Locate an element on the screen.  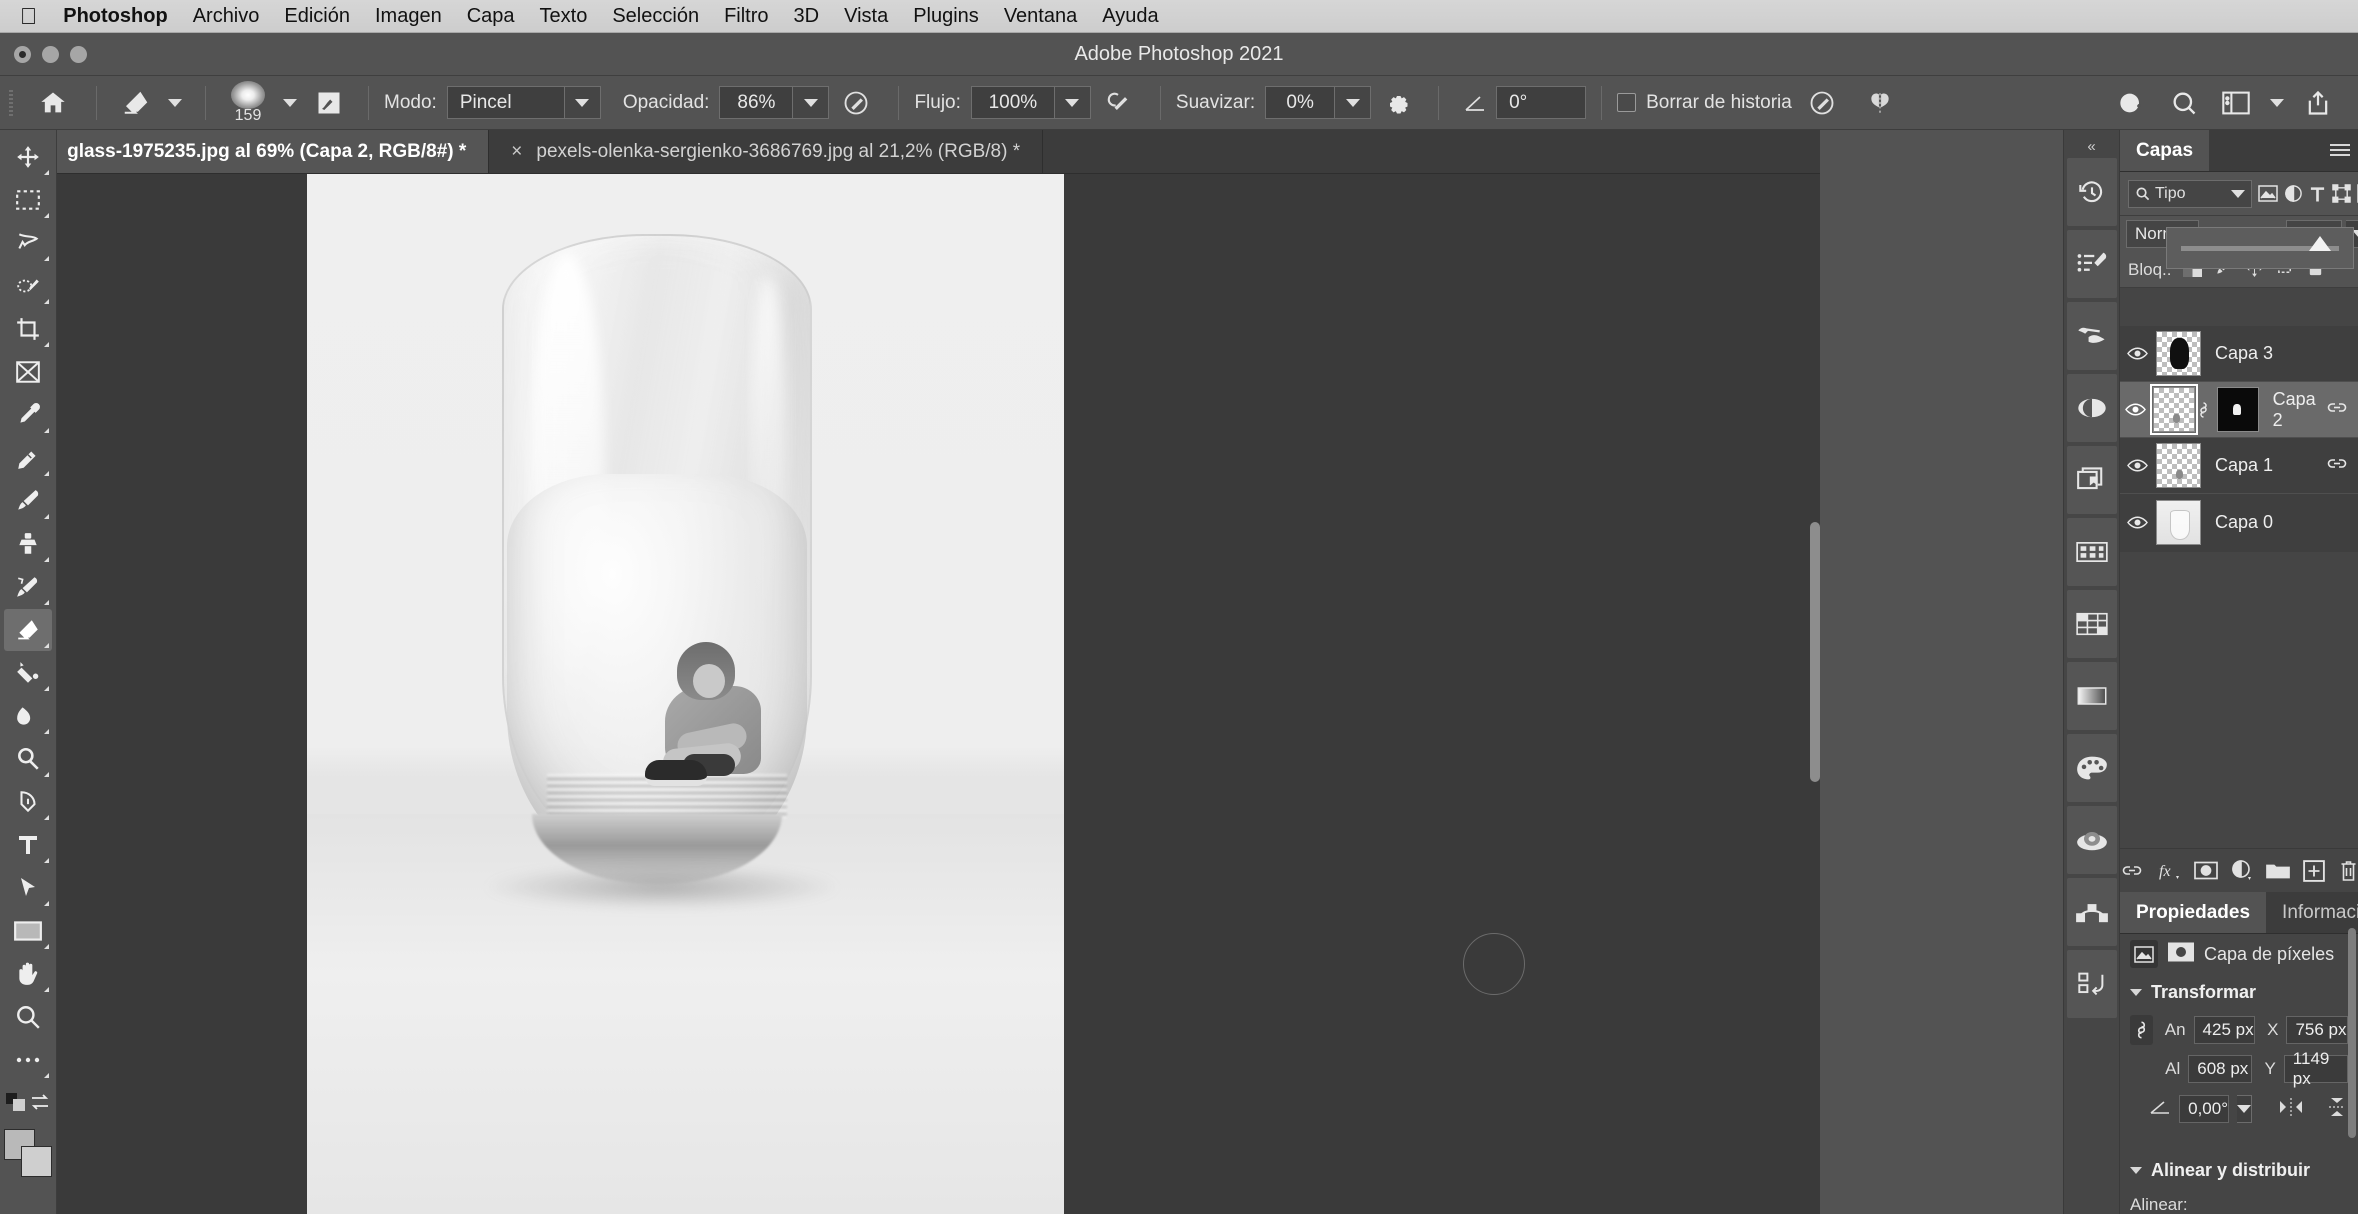
x-value: 756 px is located at coordinates (2317, 1030).